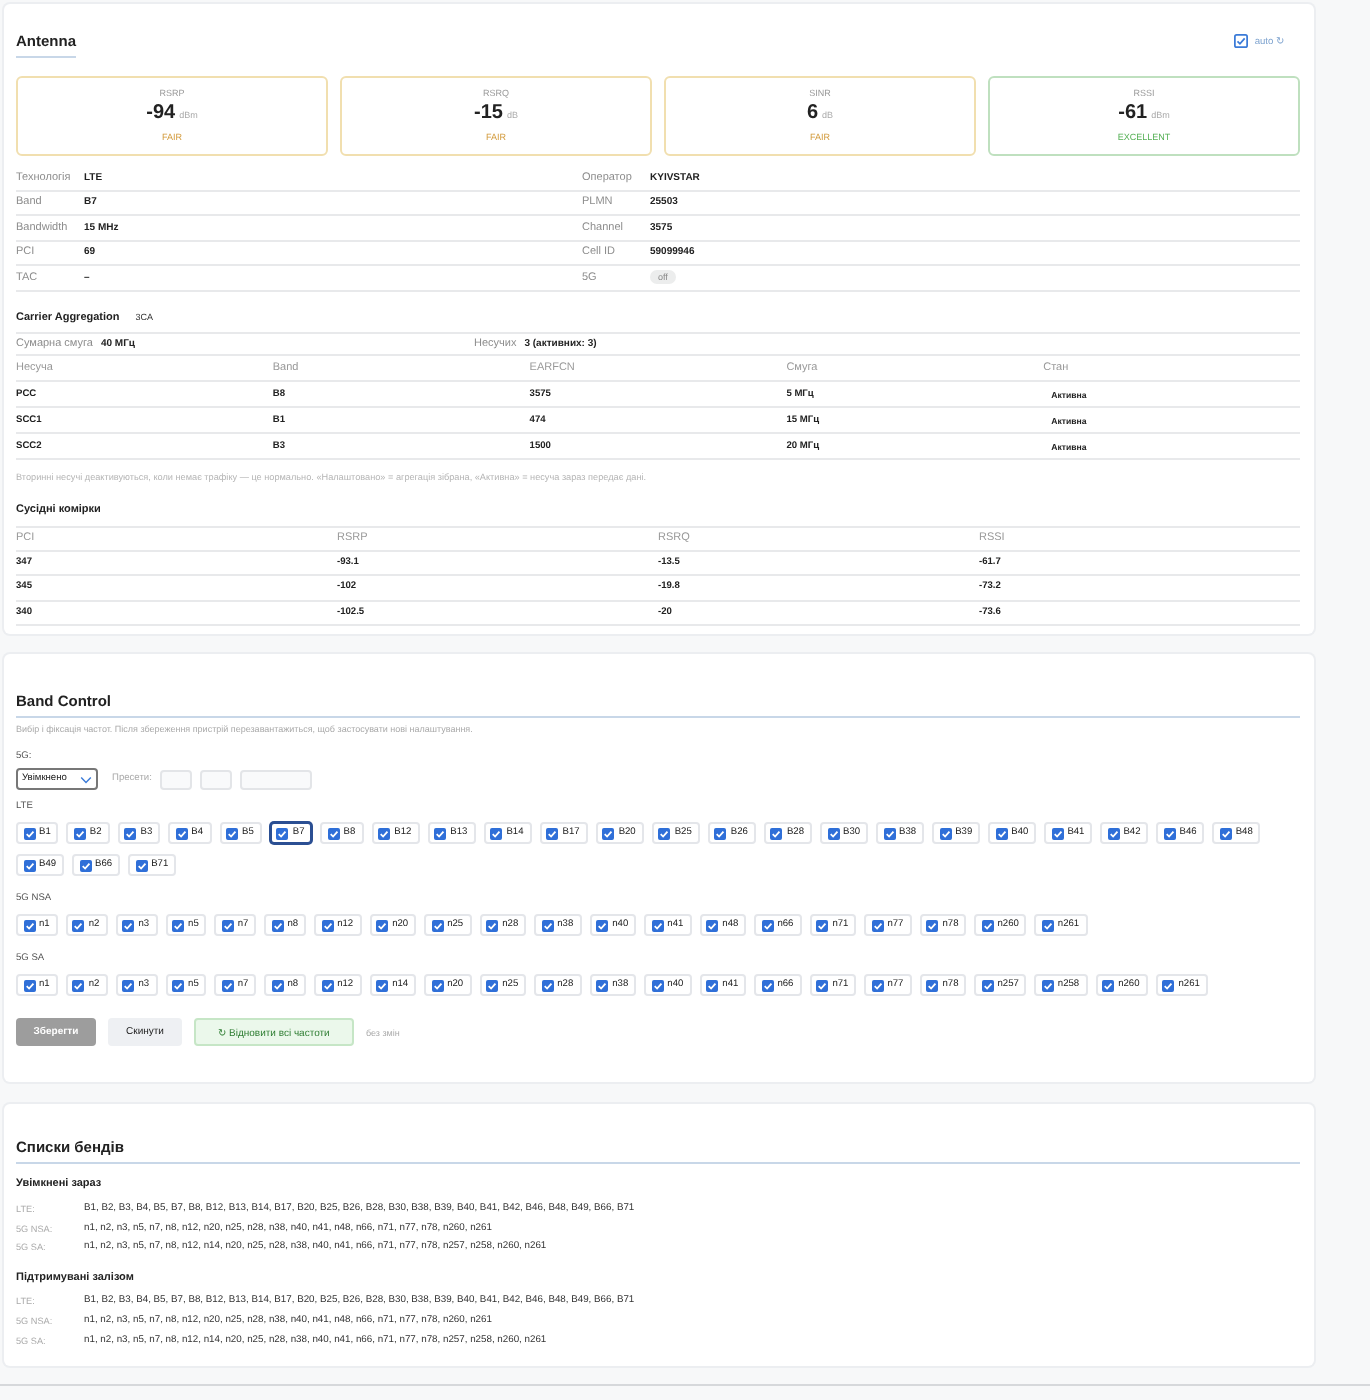 This screenshot has height=1400, width=1370. What do you see at coordinates (161, 114) in the screenshot?
I see `metric-value: -94` at bounding box center [161, 114].